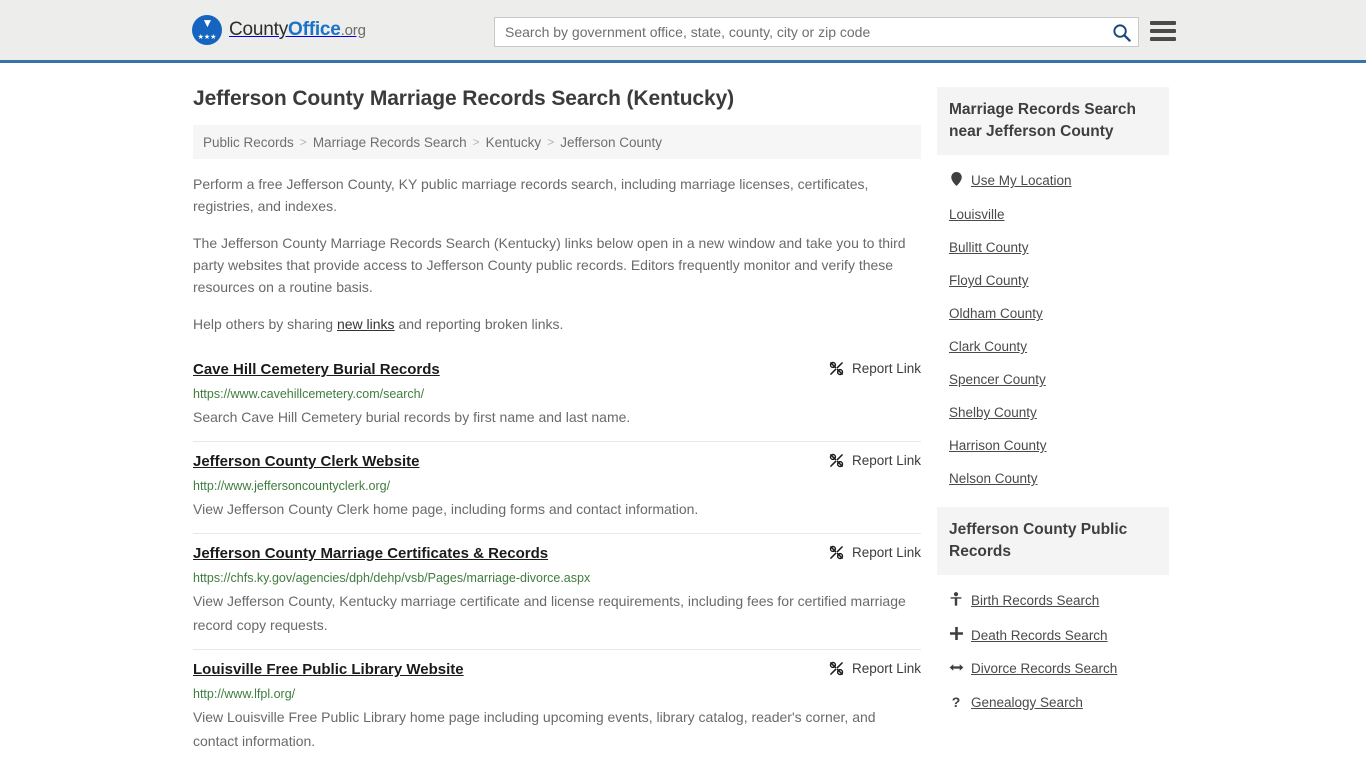 This screenshot has height=768, width=1366. I want to click on map-pin-icon, so click(956, 180).